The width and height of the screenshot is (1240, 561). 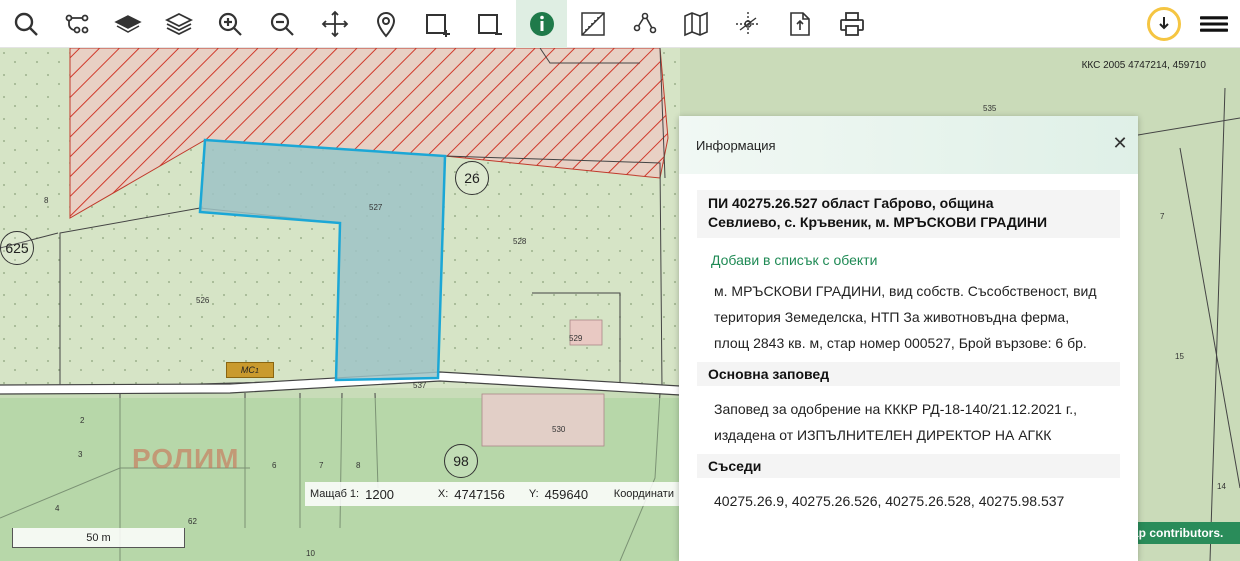 What do you see at coordinates (385, 24) in the screenshot?
I see `location-pin-icon` at bounding box center [385, 24].